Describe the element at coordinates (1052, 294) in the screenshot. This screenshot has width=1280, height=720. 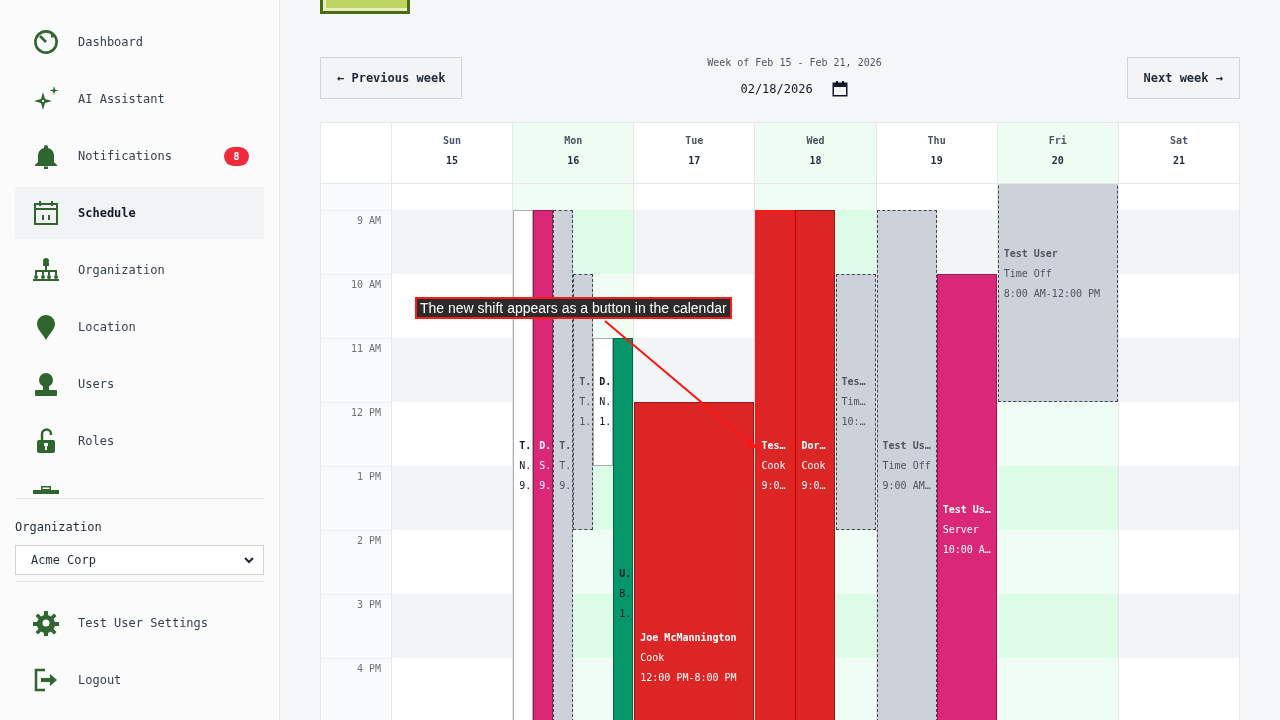
I see `event-time: 8:00 AM-12:00 PM` at that location.